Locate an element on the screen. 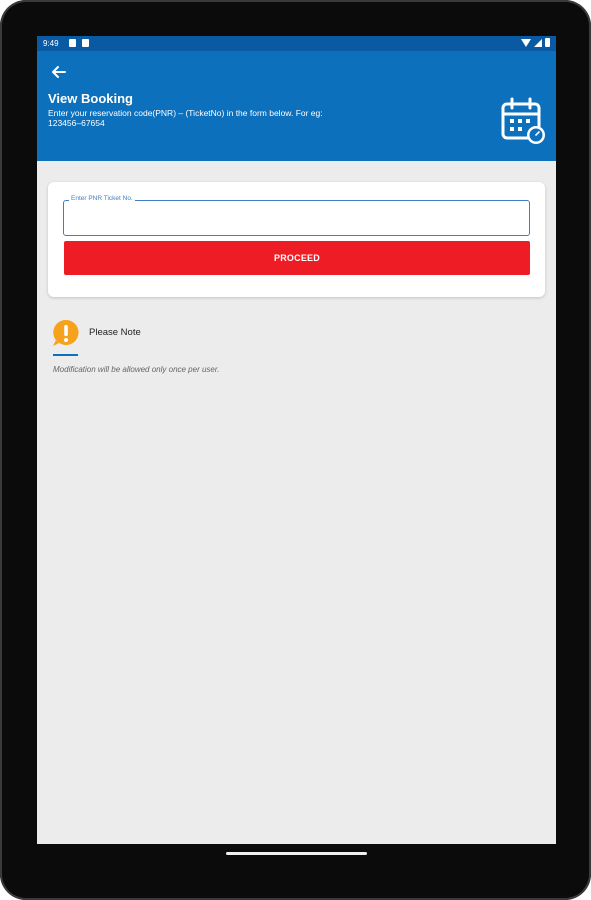  signal-icon is located at coordinates (538, 42).